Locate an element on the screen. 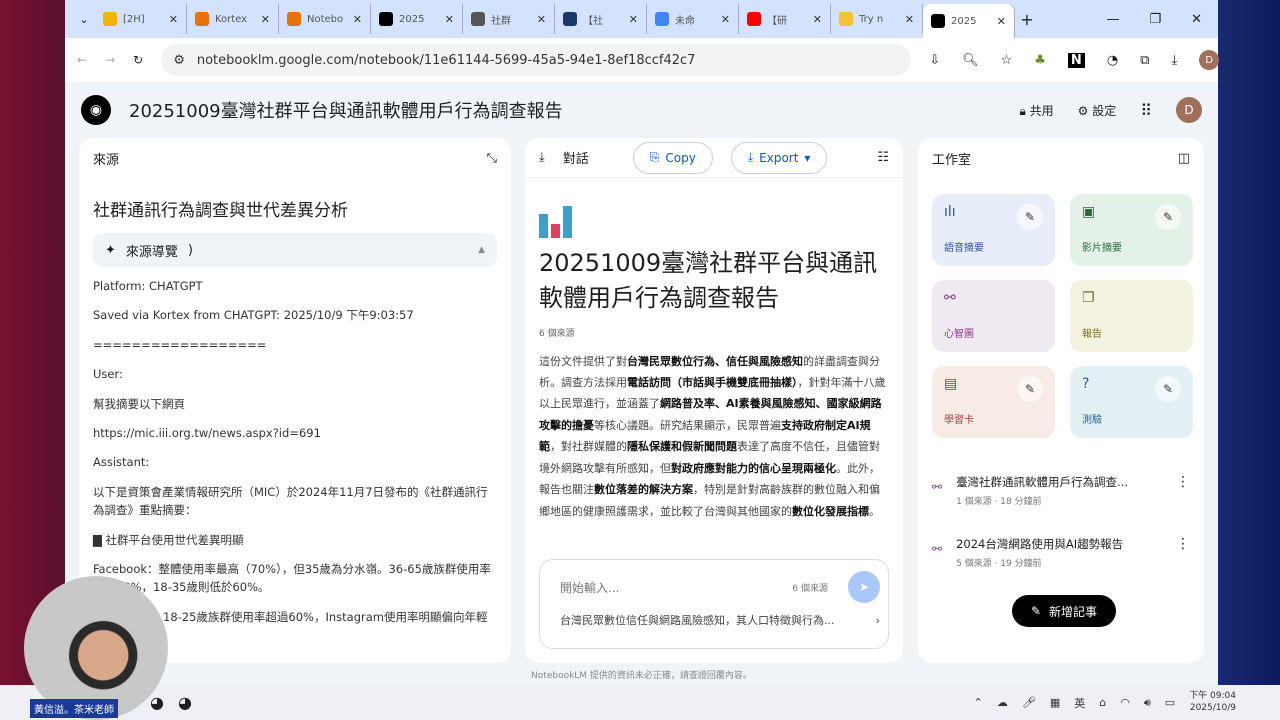 The height and width of the screenshot is (720, 1280). tray-app-icon: ▦ is located at coordinates (1055, 702).